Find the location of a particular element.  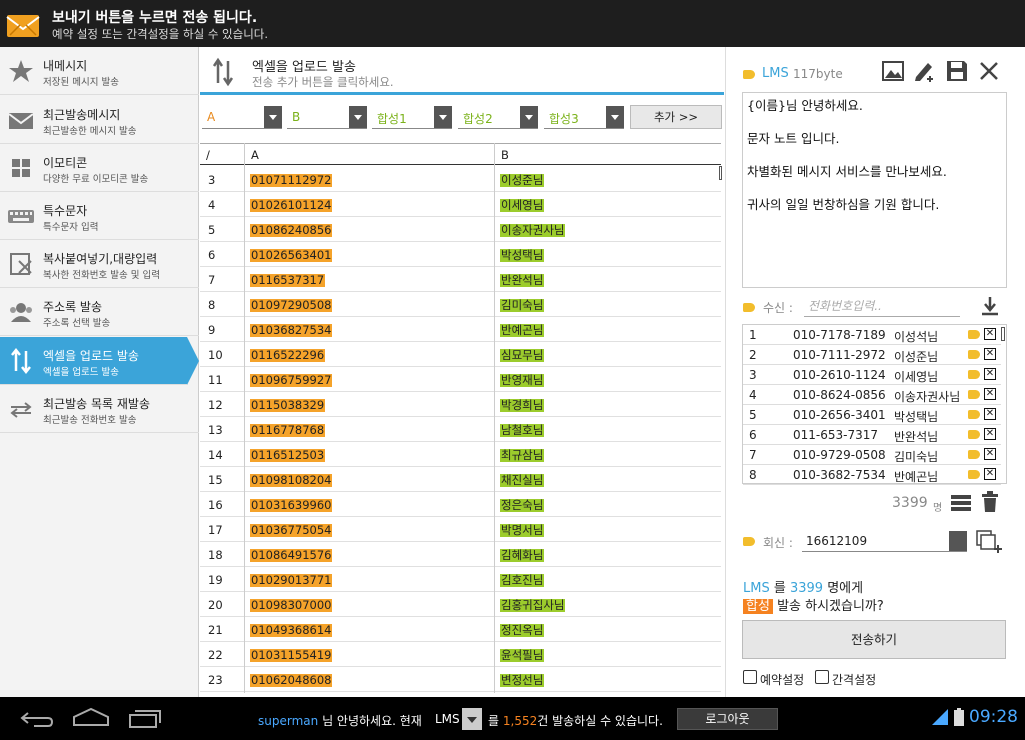

table-row: 20 01098307000 김홍귀집사님 is located at coordinates (460, 604).